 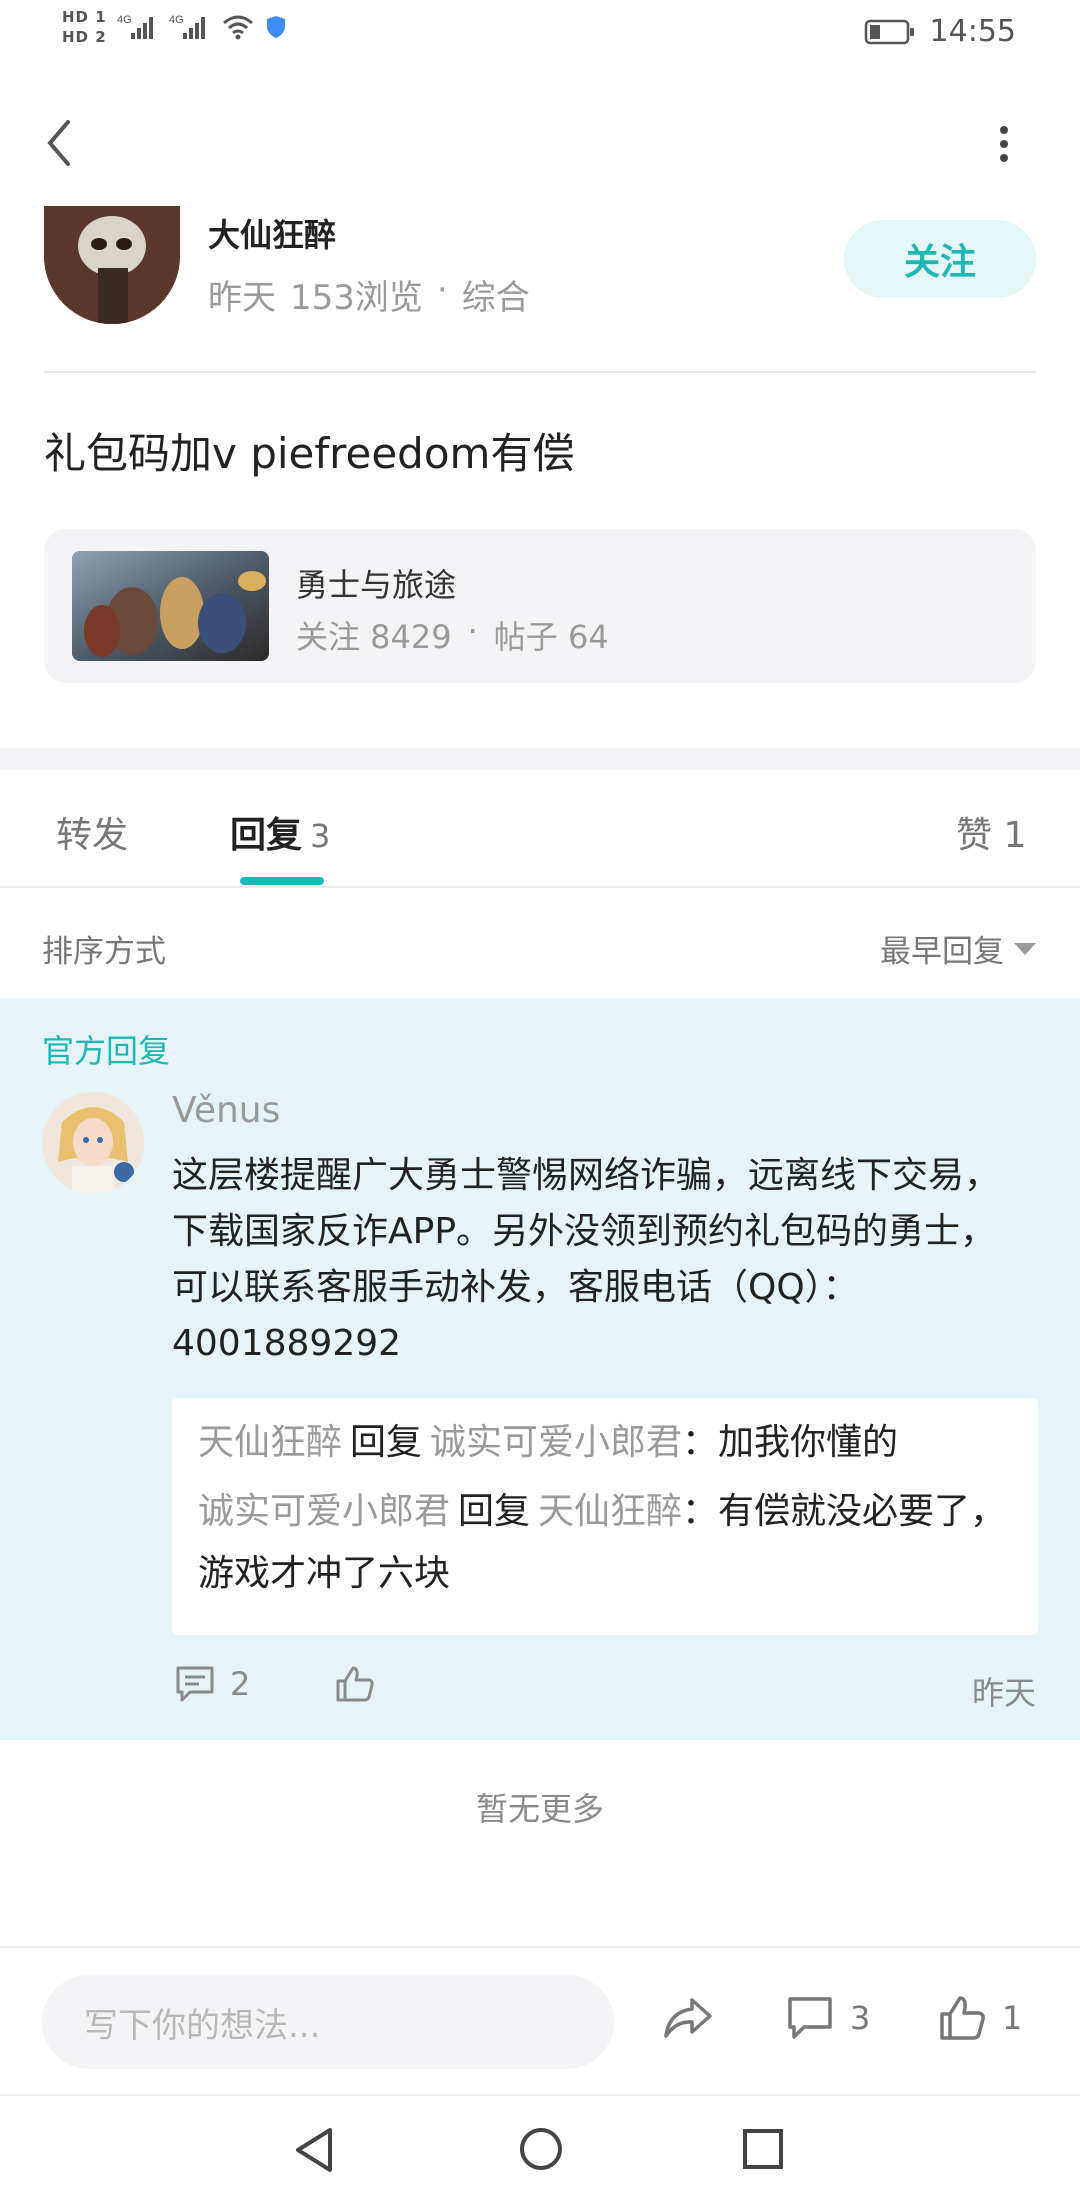 I want to click on sub-reply-to: 诚实可爱小郎君, so click(x=556, y=1442).